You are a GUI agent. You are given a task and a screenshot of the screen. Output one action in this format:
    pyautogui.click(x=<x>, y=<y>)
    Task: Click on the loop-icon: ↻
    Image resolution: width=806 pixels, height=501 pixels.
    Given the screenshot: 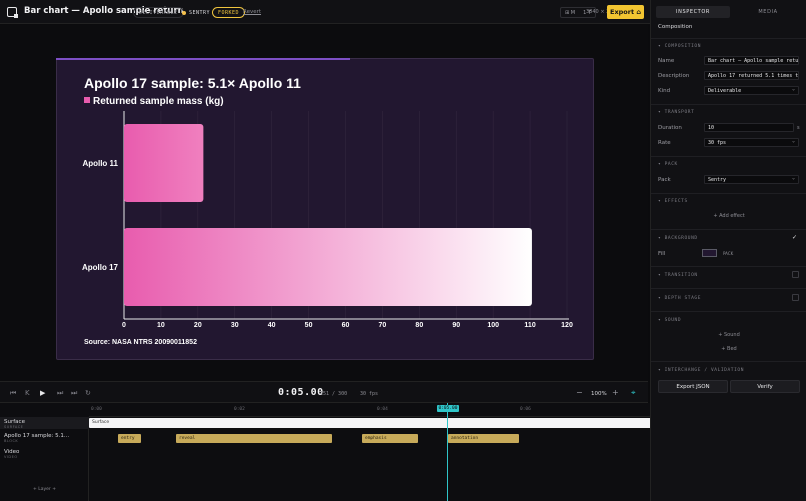 What is the action you would take?
    pyautogui.click(x=88, y=393)
    